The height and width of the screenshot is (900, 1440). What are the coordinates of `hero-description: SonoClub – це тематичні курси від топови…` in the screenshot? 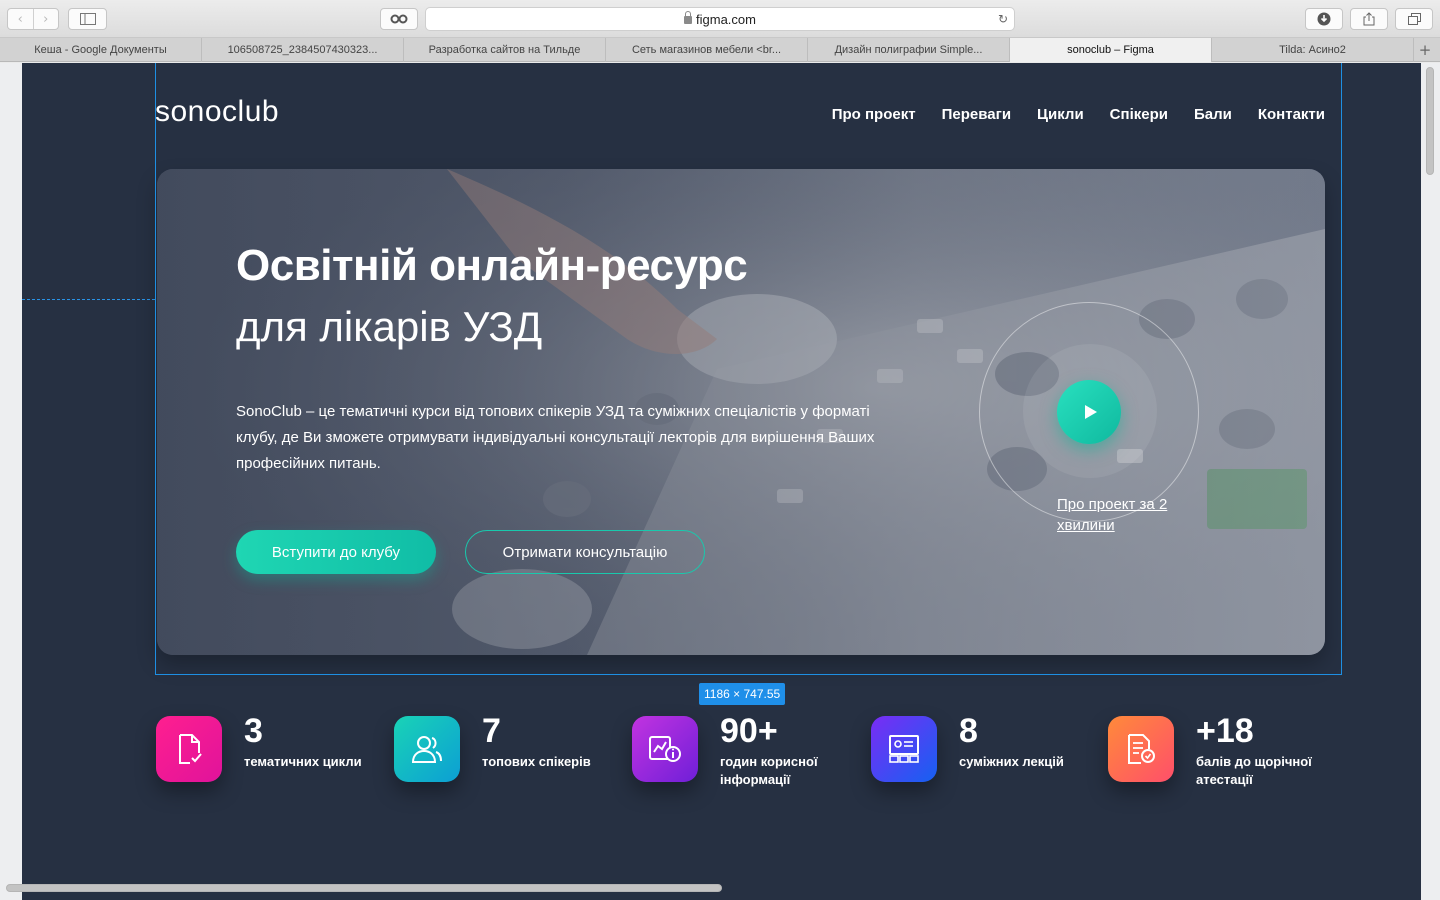 It's located at (555, 437).